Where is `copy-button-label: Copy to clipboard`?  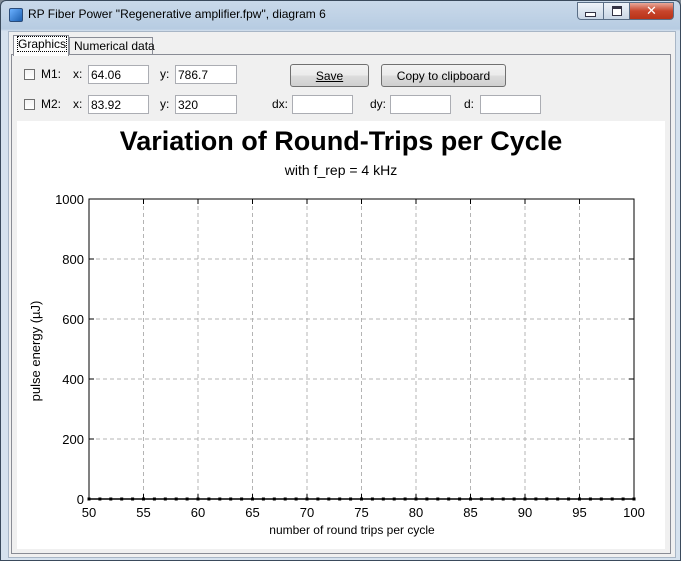
copy-button-label: Copy to clipboard is located at coordinates (443, 75).